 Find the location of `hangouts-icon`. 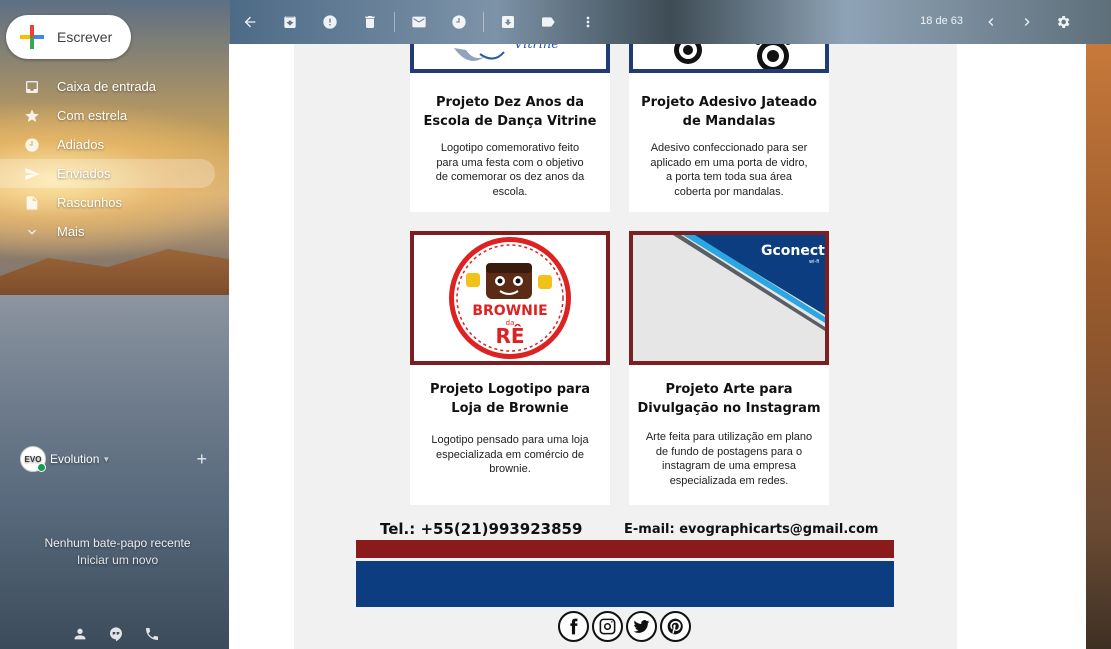

hangouts-icon is located at coordinates (116, 636).